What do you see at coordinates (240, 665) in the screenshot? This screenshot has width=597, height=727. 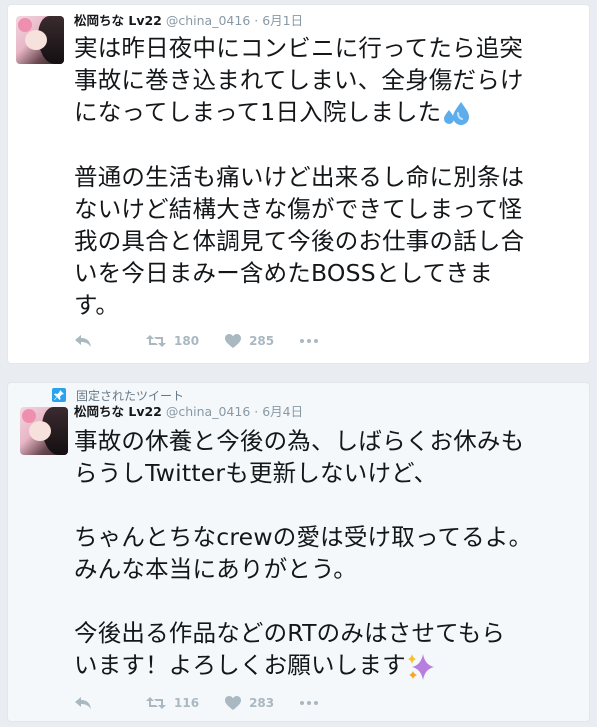 I see `tweet-text-line: います！よろしくお願いします` at bounding box center [240, 665].